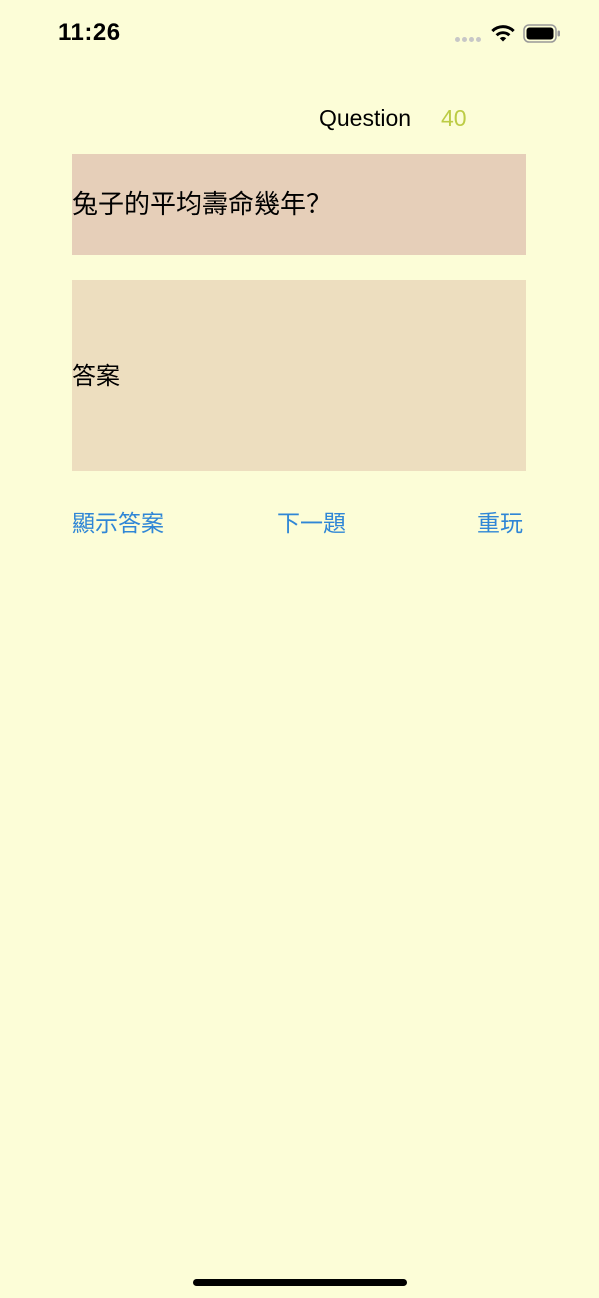 The image size is (599, 1298). I want to click on home-indicator, so click(300, 1282).